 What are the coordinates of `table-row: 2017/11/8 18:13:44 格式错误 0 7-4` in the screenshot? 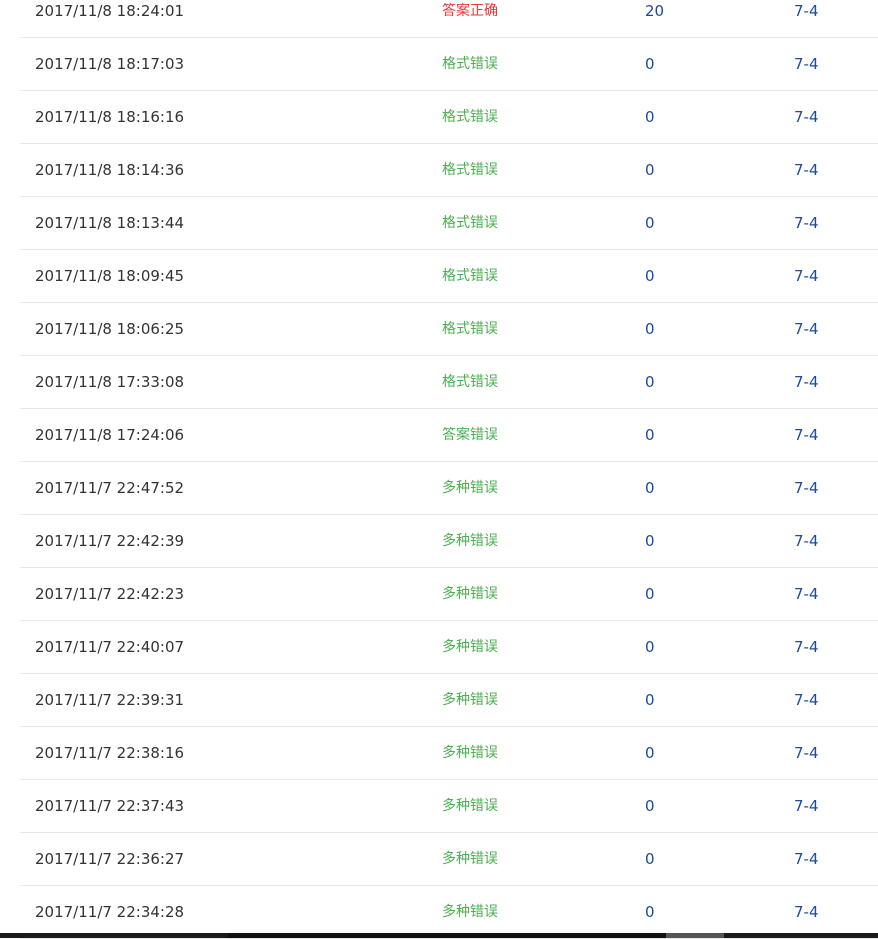 It's located at (449, 223).